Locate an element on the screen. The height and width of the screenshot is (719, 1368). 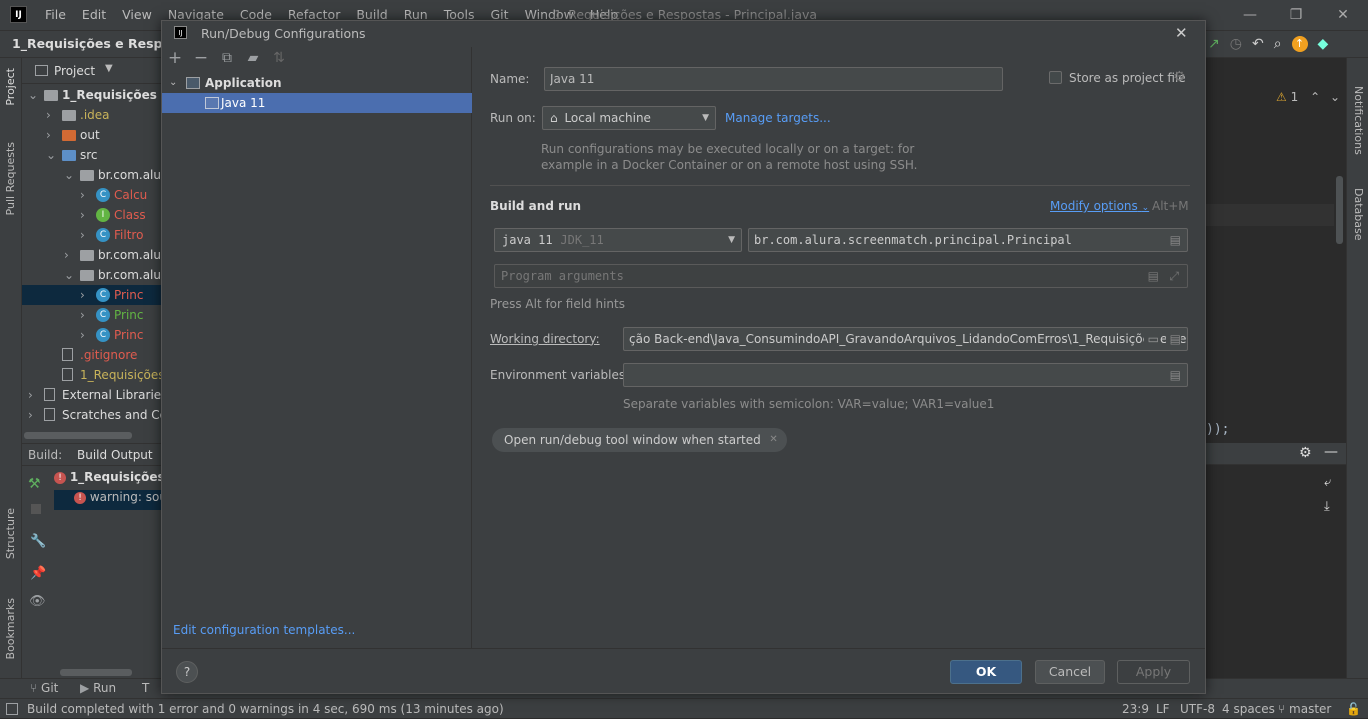
cancel-button: Cancel is located at coordinates (1070, 672).